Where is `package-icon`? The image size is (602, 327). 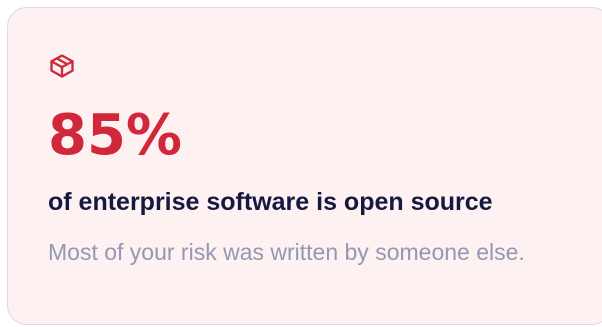
package-icon is located at coordinates (62, 66).